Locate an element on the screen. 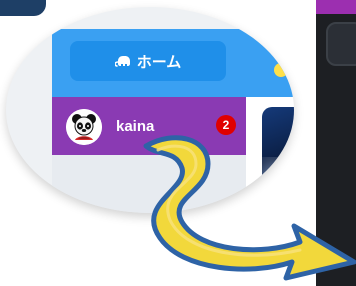  right-panel-icon is located at coordinates (341, 44).